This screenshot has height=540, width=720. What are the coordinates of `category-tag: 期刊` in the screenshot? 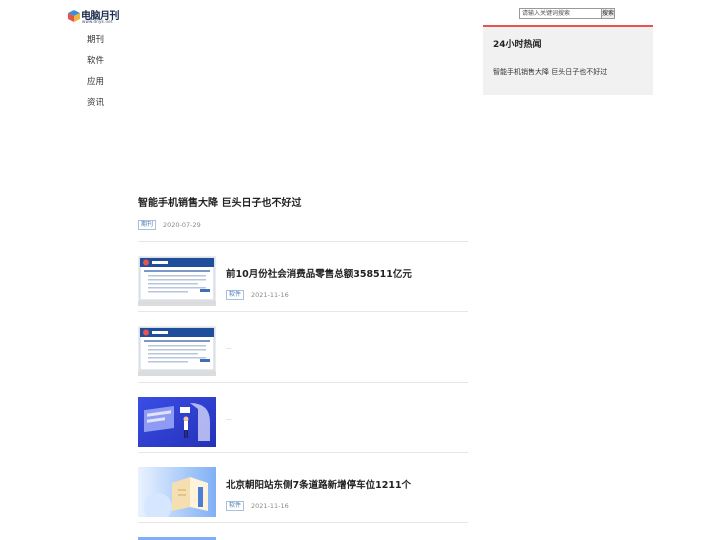 It's located at (147, 224).